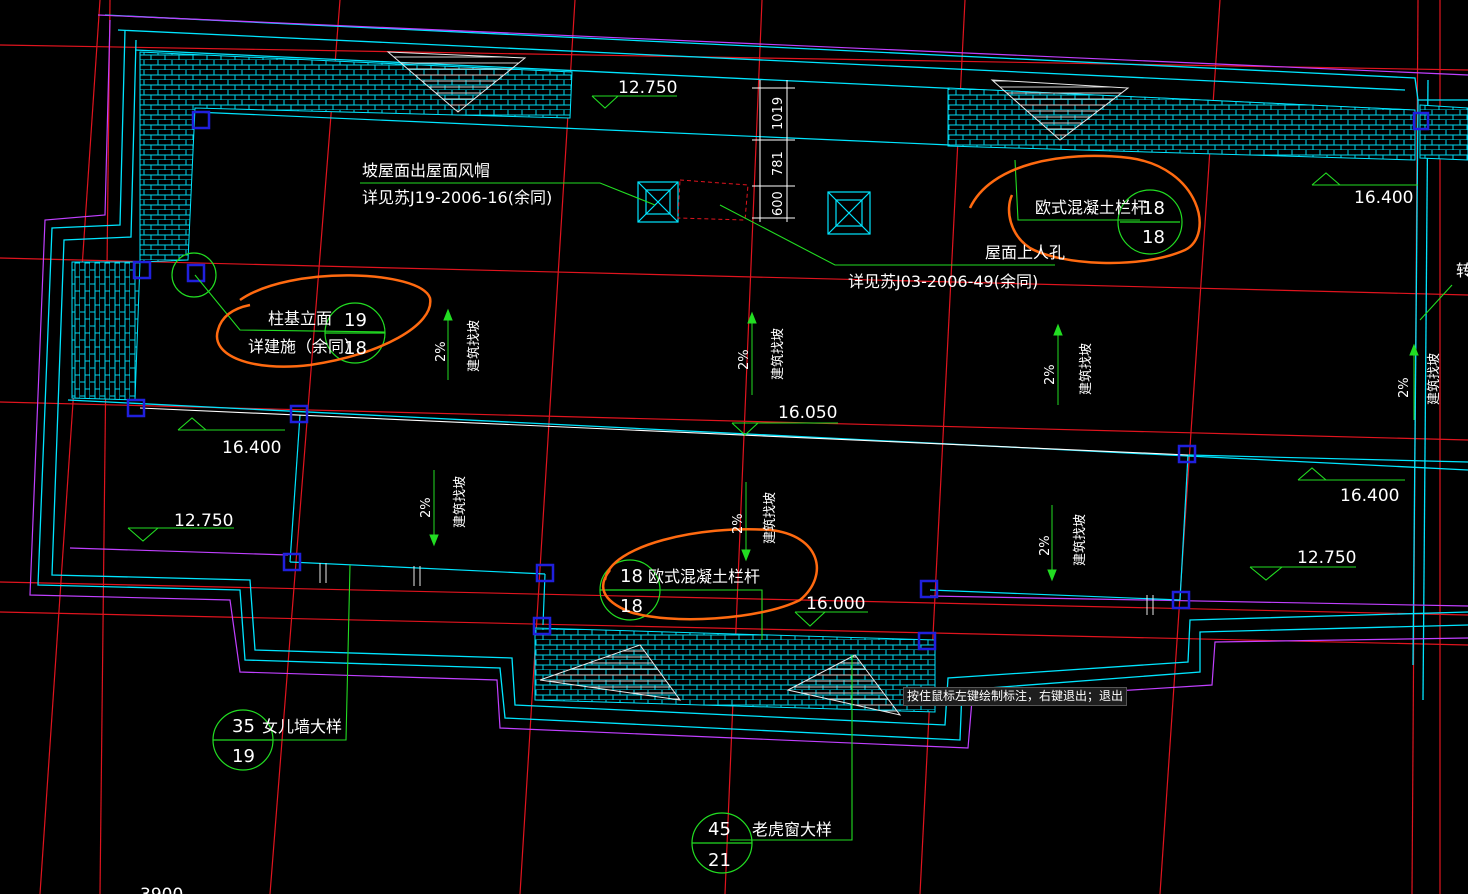 This screenshot has width=1468, height=894. What do you see at coordinates (792, 829) in the screenshot?
I see `callout-label: 老虎窗大样` at bounding box center [792, 829].